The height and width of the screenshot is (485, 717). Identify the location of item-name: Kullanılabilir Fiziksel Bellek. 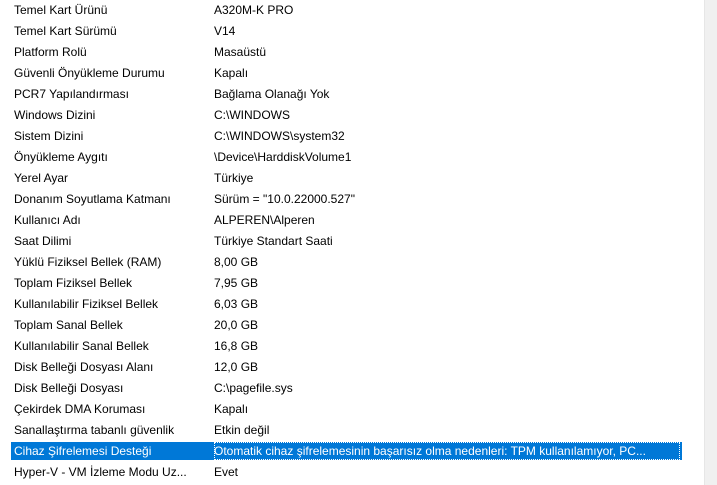
(86, 304).